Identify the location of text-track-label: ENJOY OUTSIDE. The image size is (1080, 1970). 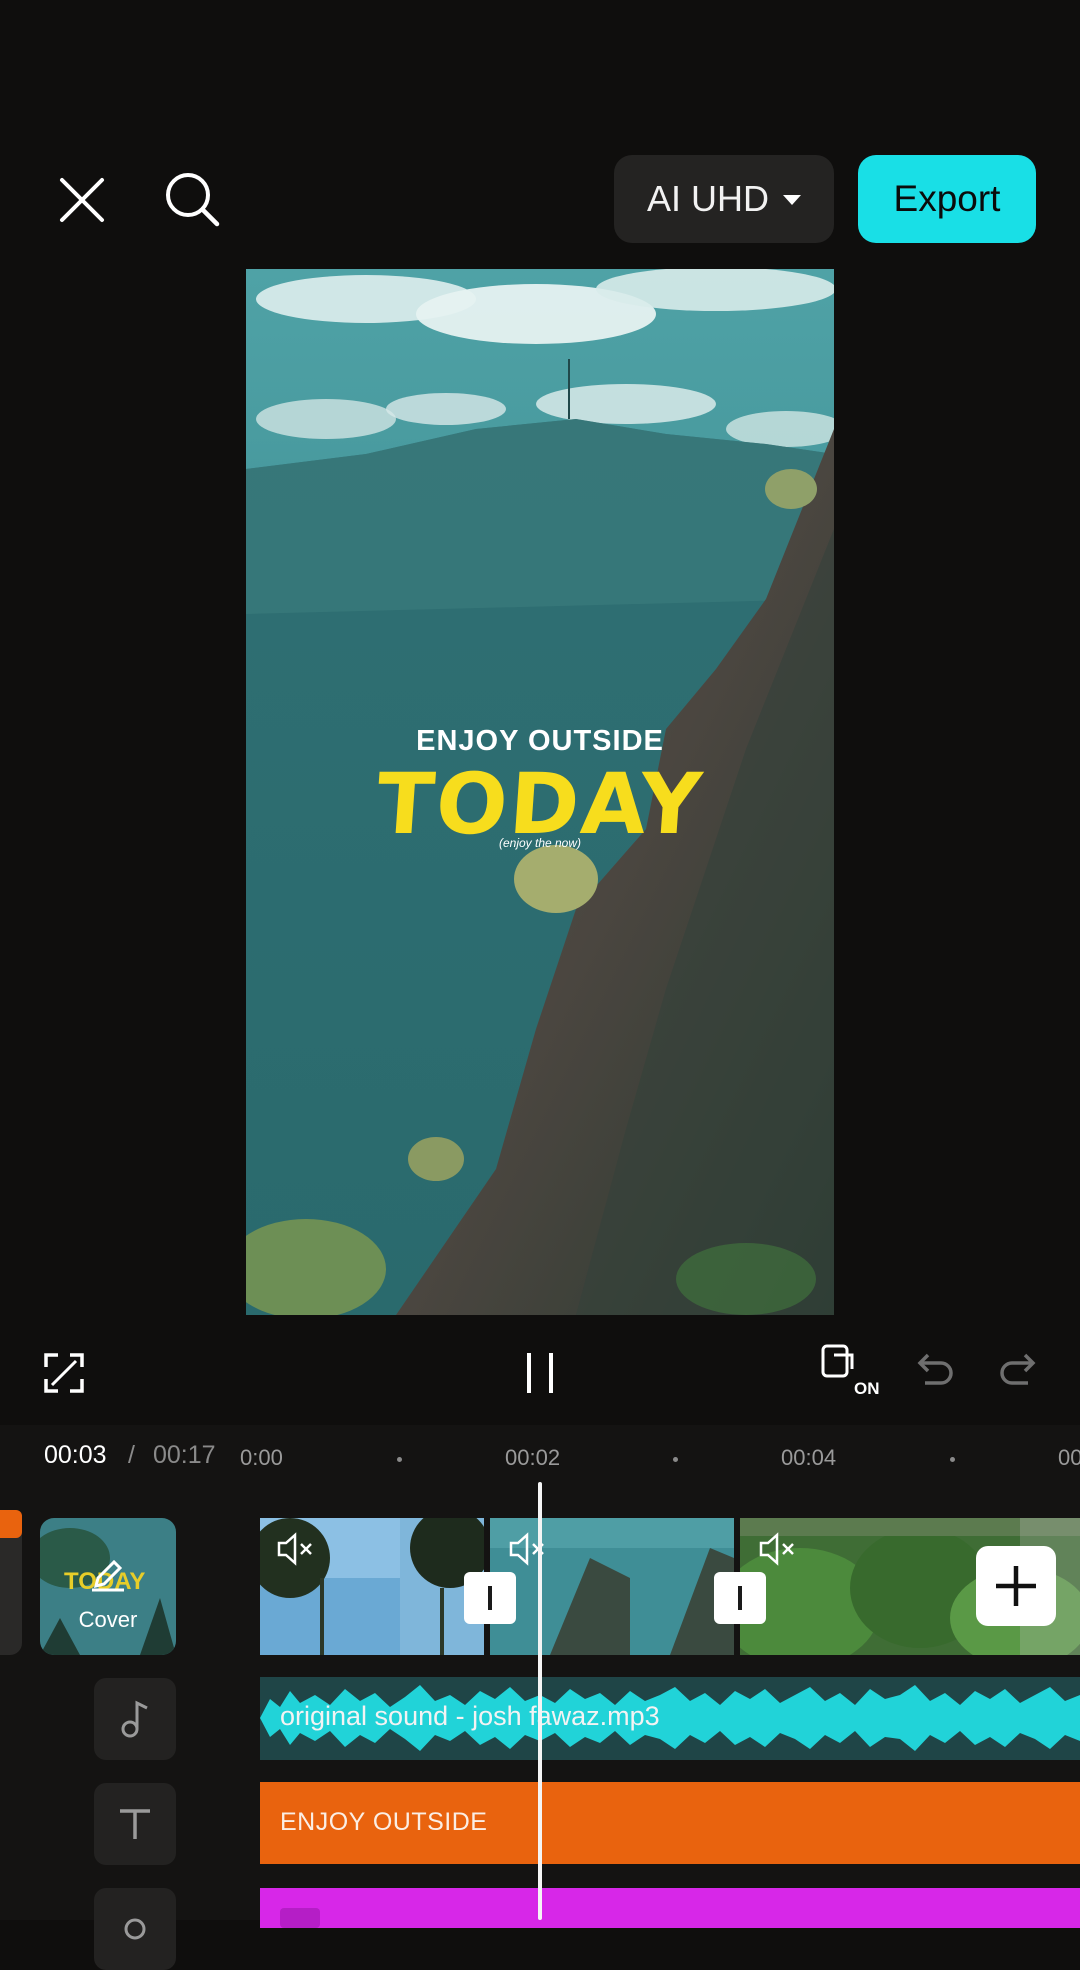
(384, 1822).